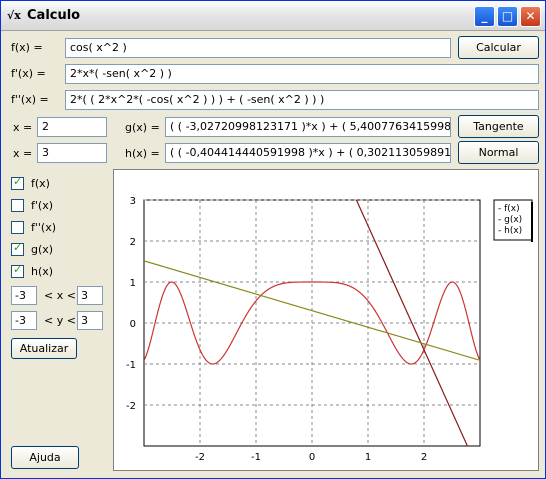 This screenshot has height=479, width=546. Describe the element at coordinates (312, 457) in the screenshot. I see `x-tick-label: 0` at that location.